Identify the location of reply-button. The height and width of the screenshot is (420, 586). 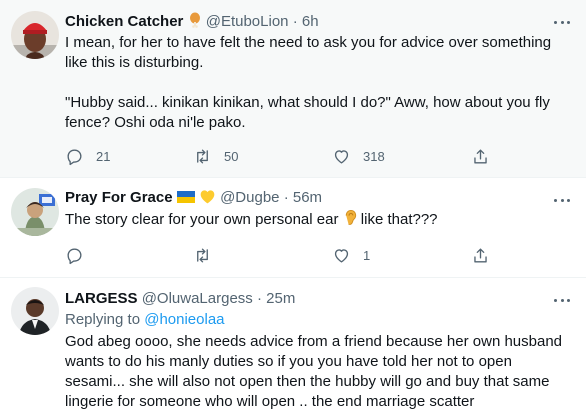
(74, 255).